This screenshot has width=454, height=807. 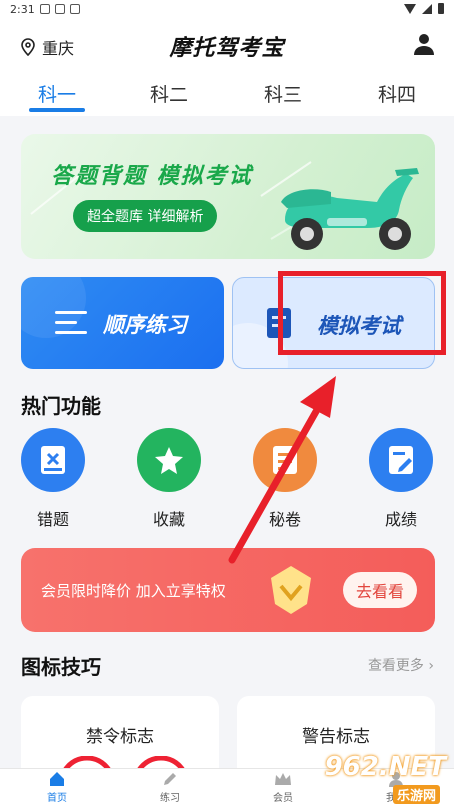 What do you see at coordinates (57, 787) in the screenshot?
I see `nav-home: 首页` at bounding box center [57, 787].